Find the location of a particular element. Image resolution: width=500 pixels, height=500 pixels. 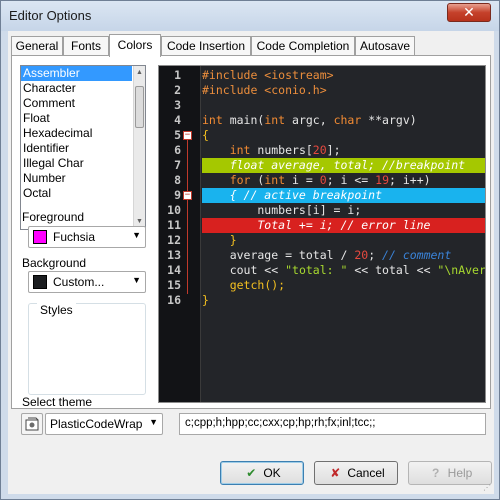

code-token: i = is located at coordinates (302, 180).